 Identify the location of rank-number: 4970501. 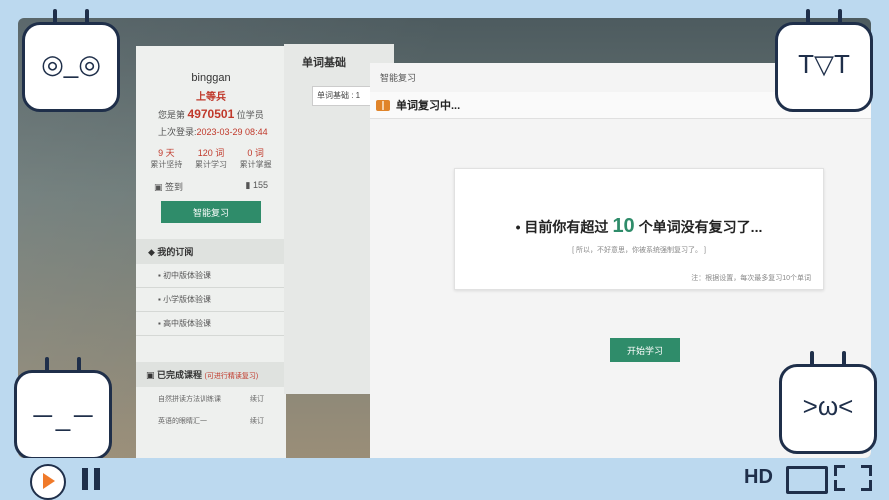
(211, 114).